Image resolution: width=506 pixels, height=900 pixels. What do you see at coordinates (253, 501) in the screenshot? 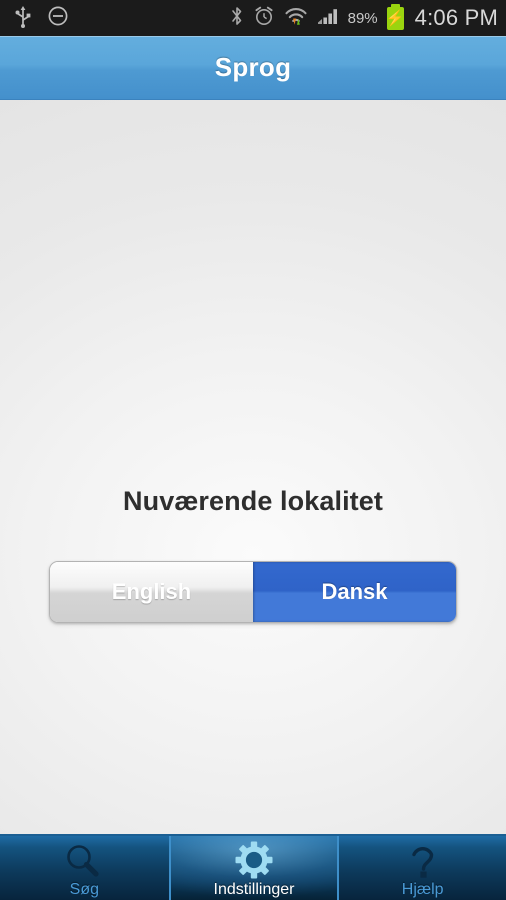
I see `section-heading: Nuværende lokalitet` at bounding box center [253, 501].